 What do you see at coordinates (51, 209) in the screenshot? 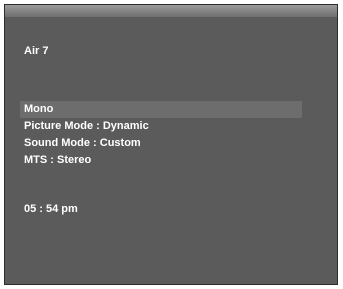
I see `clock-time: 05 : 54 pm` at bounding box center [51, 209].